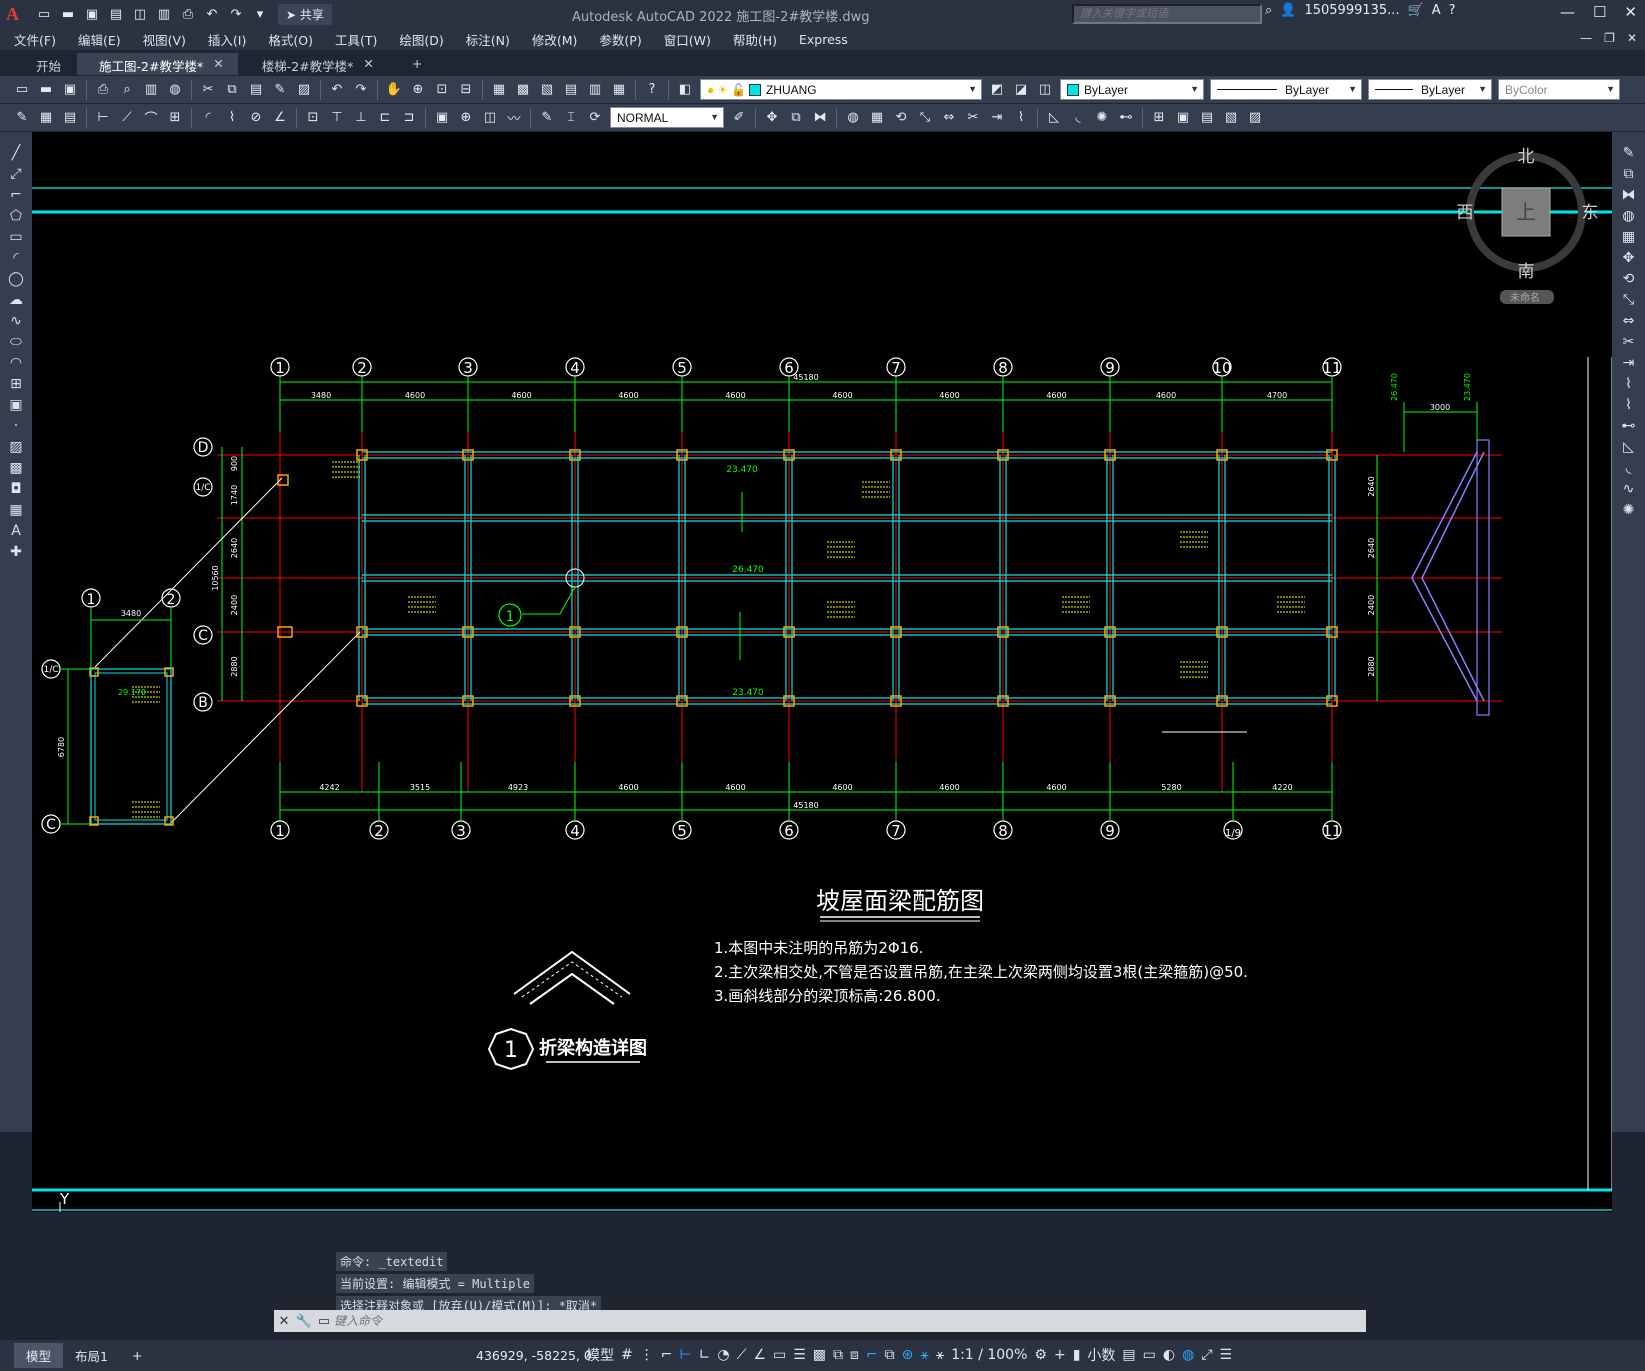 The width and height of the screenshot is (1645, 1371). I want to click on spline-icon: ∿, so click(16, 320).